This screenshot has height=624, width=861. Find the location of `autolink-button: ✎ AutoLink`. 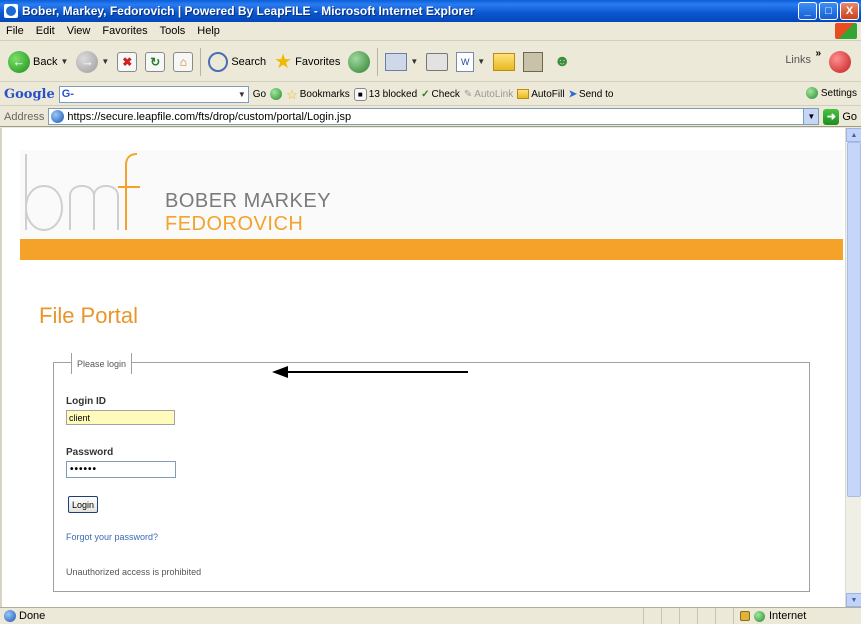

autolink-button: ✎ AutoLink is located at coordinates (488, 94).